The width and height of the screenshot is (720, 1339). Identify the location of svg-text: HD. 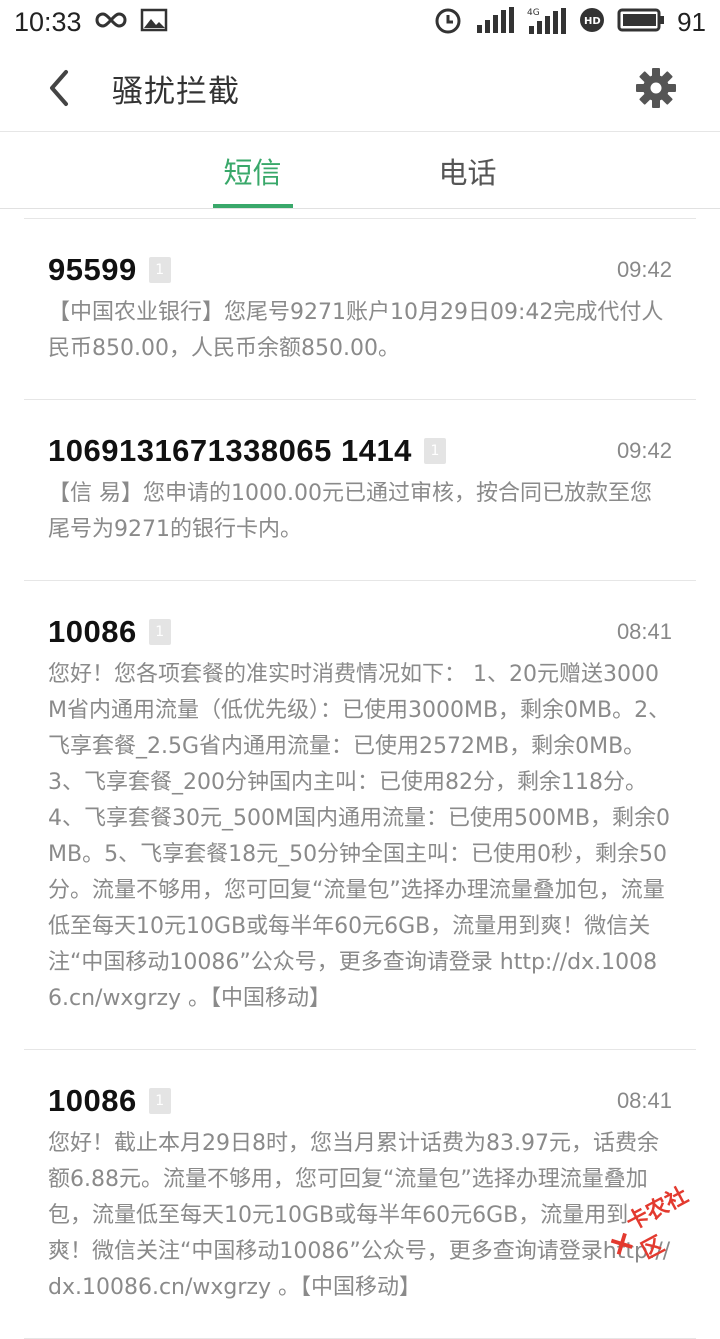
(592, 21).